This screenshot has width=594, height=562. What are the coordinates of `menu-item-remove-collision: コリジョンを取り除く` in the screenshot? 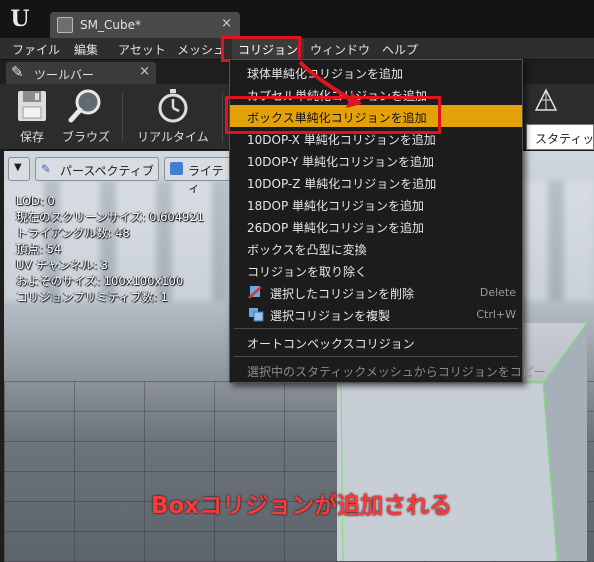 It's located at (376, 270).